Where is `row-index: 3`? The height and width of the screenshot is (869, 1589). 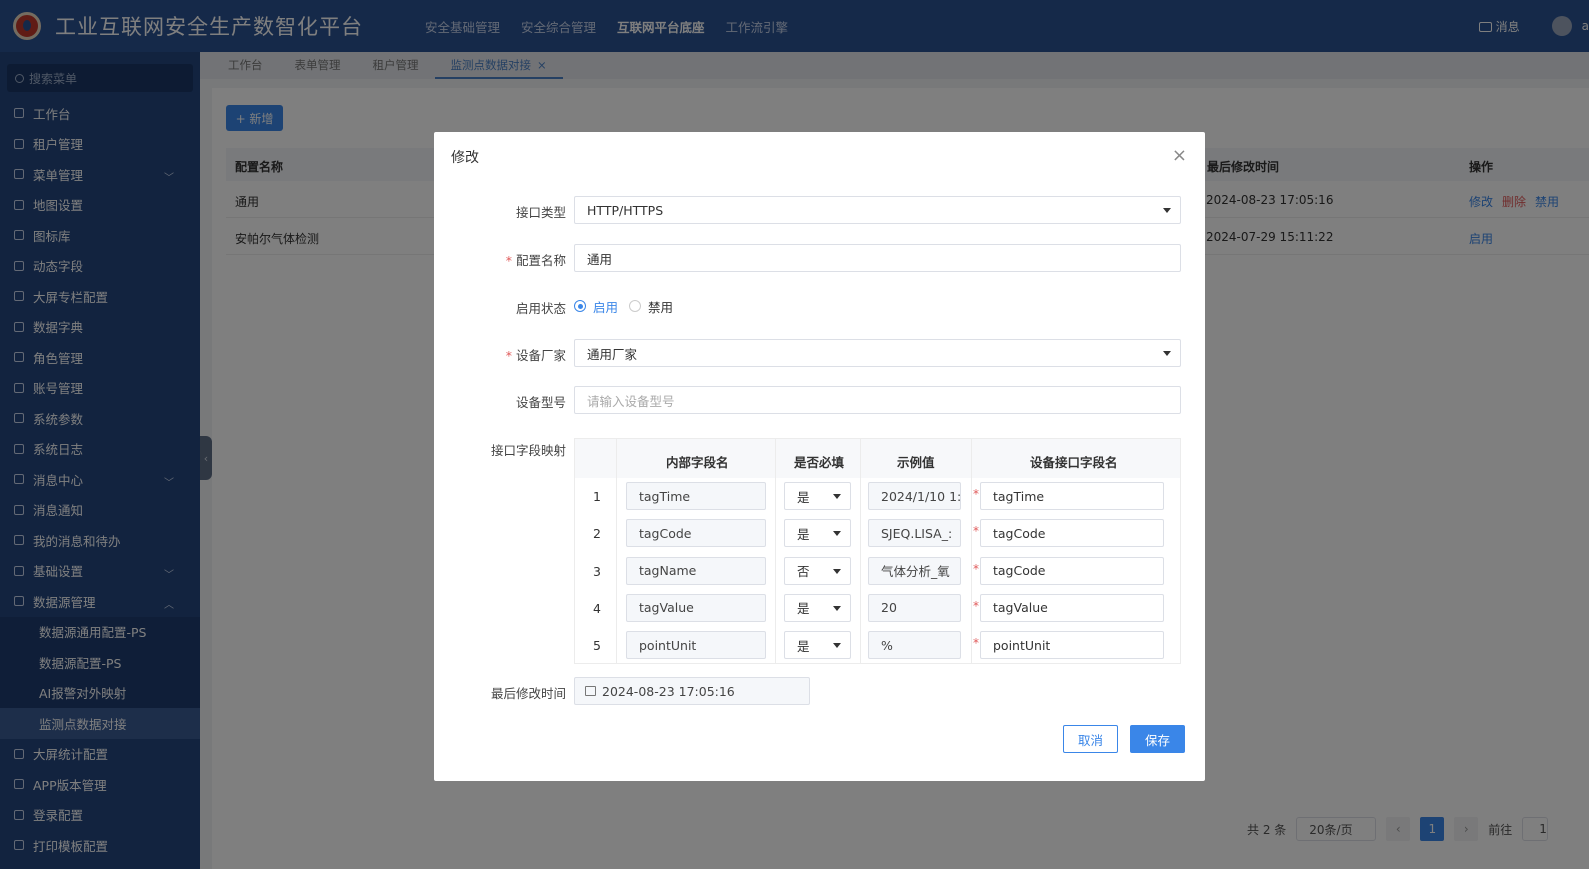 row-index: 3 is located at coordinates (597, 571).